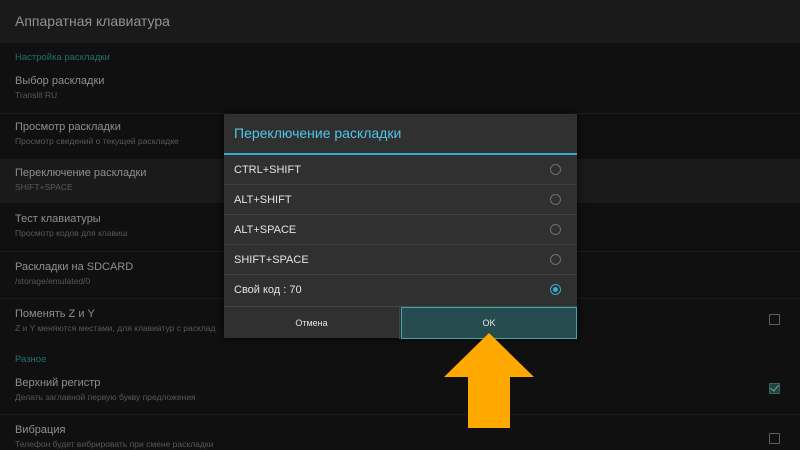  Describe the element at coordinates (400, 260) in the screenshot. I see `option-shift-space: SHIFT+SPACE` at that location.